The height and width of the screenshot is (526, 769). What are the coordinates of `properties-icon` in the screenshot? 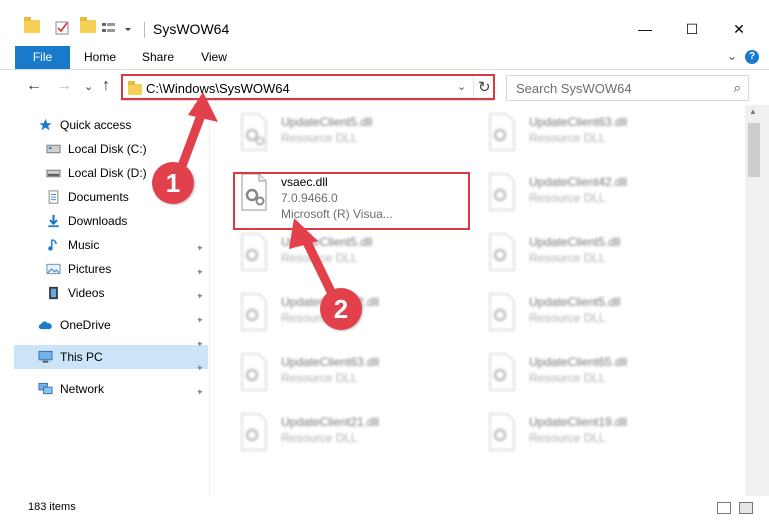 It's located at (62, 28).